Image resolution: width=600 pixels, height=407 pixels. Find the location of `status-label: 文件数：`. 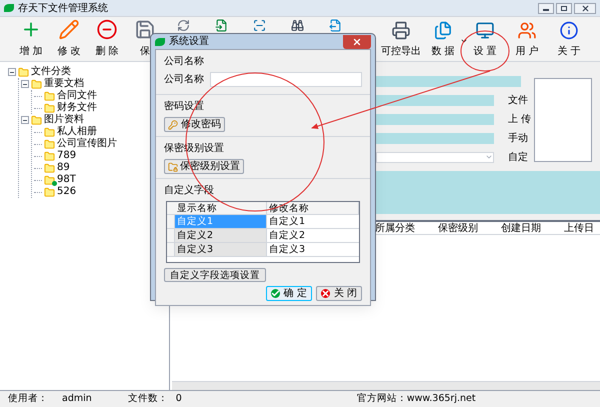

status-label: 文件数： is located at coordinates (148, 399).